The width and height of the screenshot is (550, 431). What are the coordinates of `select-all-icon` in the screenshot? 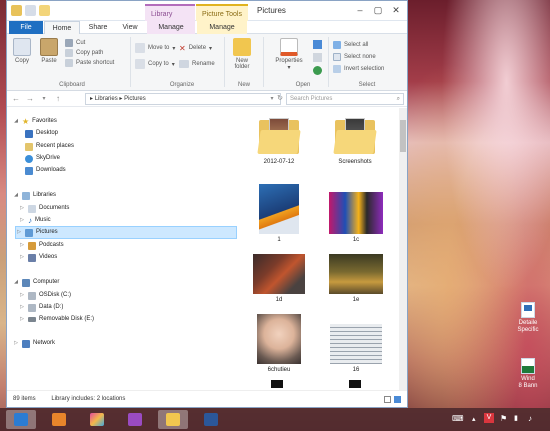 It's located at (337, 45).